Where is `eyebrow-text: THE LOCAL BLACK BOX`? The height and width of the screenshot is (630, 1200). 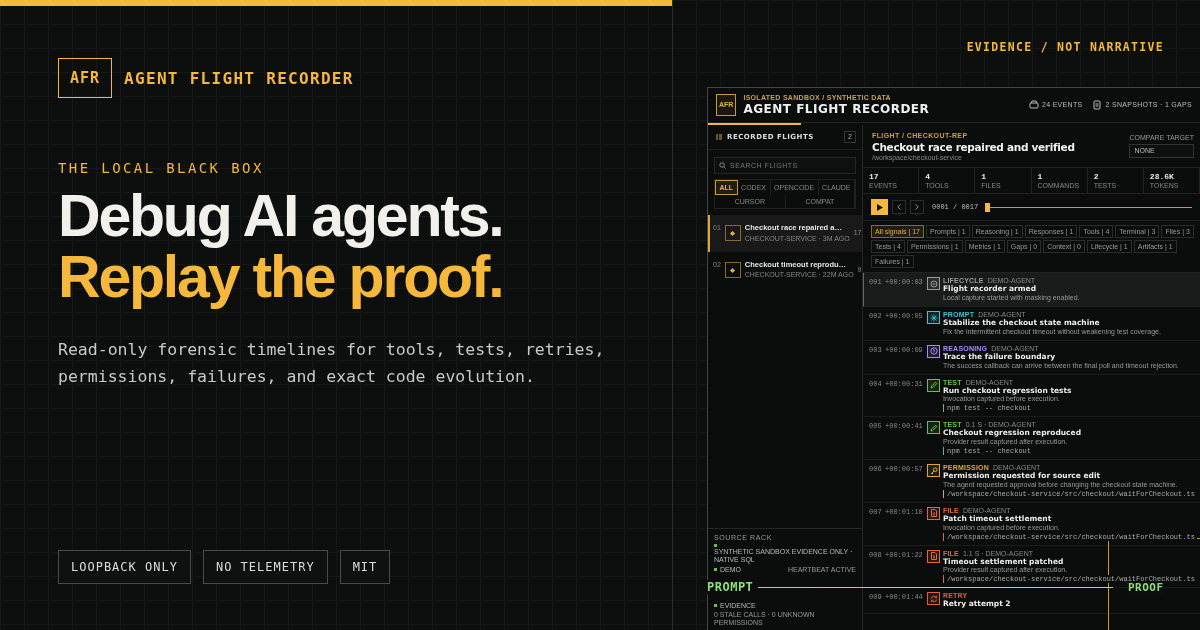 eyebrow-text: THE LOCAL BLACK BOX is located at coordinates (161, 168).